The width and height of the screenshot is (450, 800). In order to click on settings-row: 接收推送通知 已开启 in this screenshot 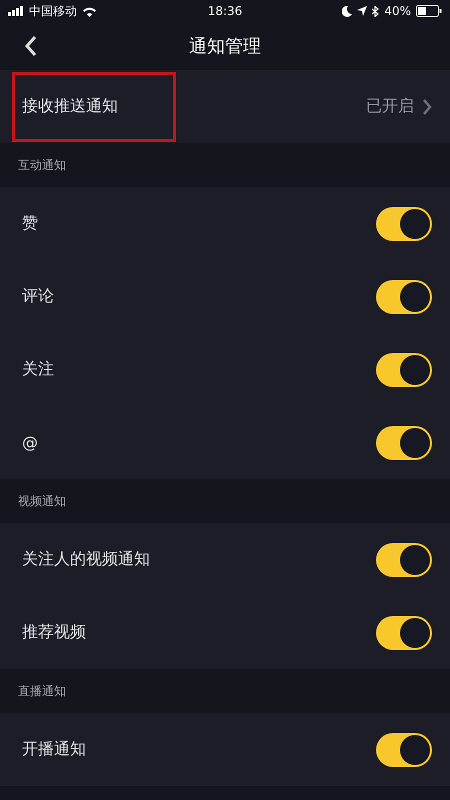, I will do `click(225, 106)`.